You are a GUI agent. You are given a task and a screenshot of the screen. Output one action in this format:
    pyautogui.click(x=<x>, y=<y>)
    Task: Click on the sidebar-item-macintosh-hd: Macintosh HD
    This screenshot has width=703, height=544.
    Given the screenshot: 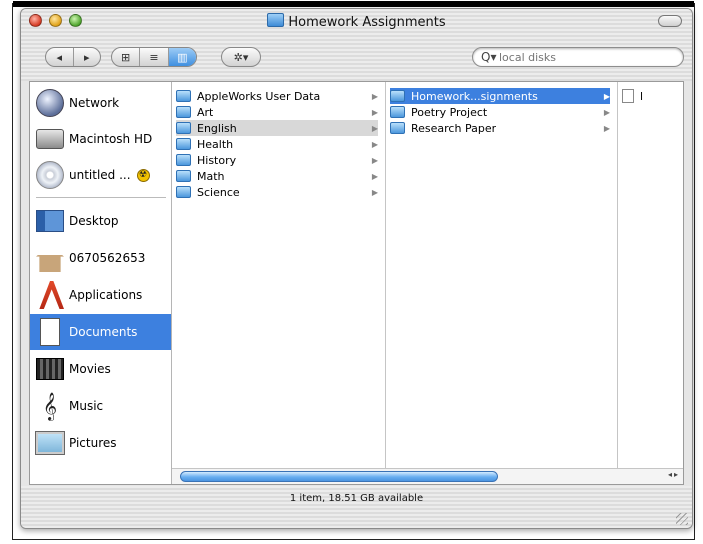 What is the action you would take?
    pyautogui.click(x=100, y=139)
    